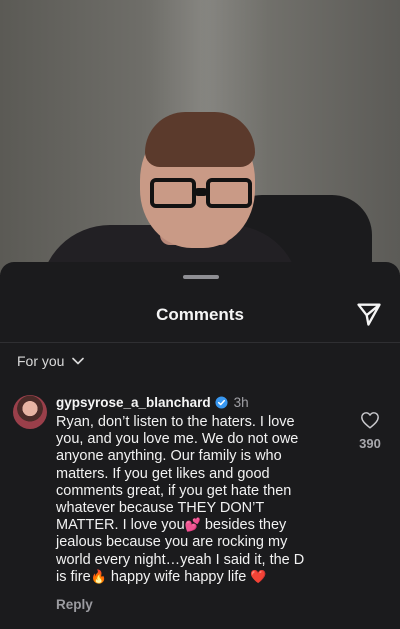  Describe the element at coordinates (192, 525) in the screenshot. I see `two-hearts-emoji: 💕` at that location.